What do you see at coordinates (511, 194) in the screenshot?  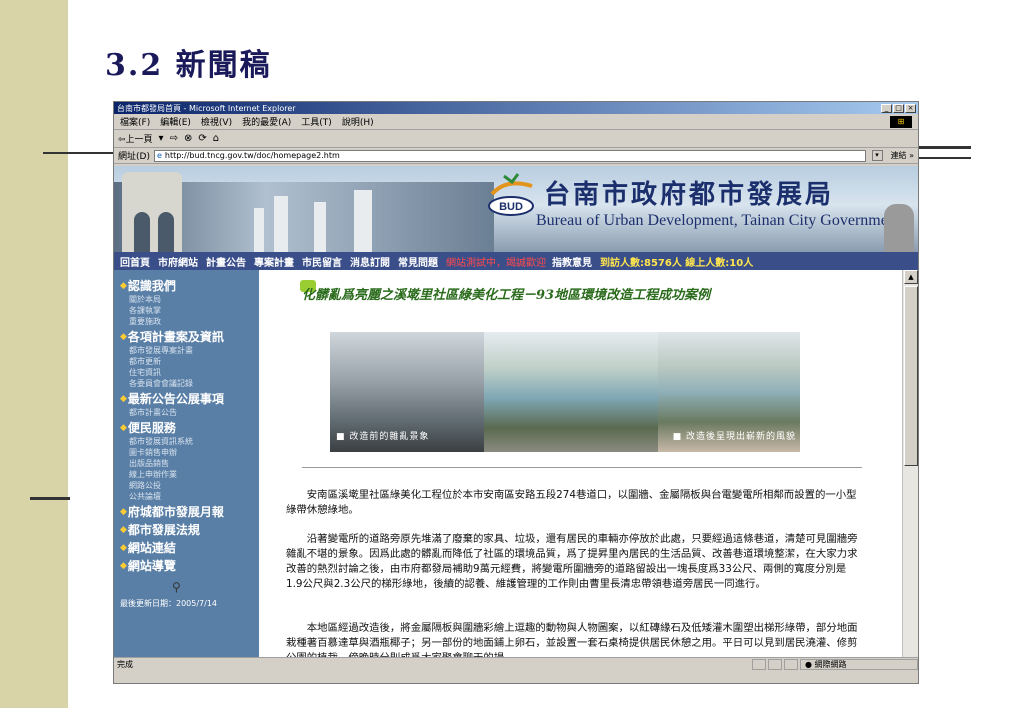 I see `bud-logo-icon: BUD` at bounding box center [511, 194].